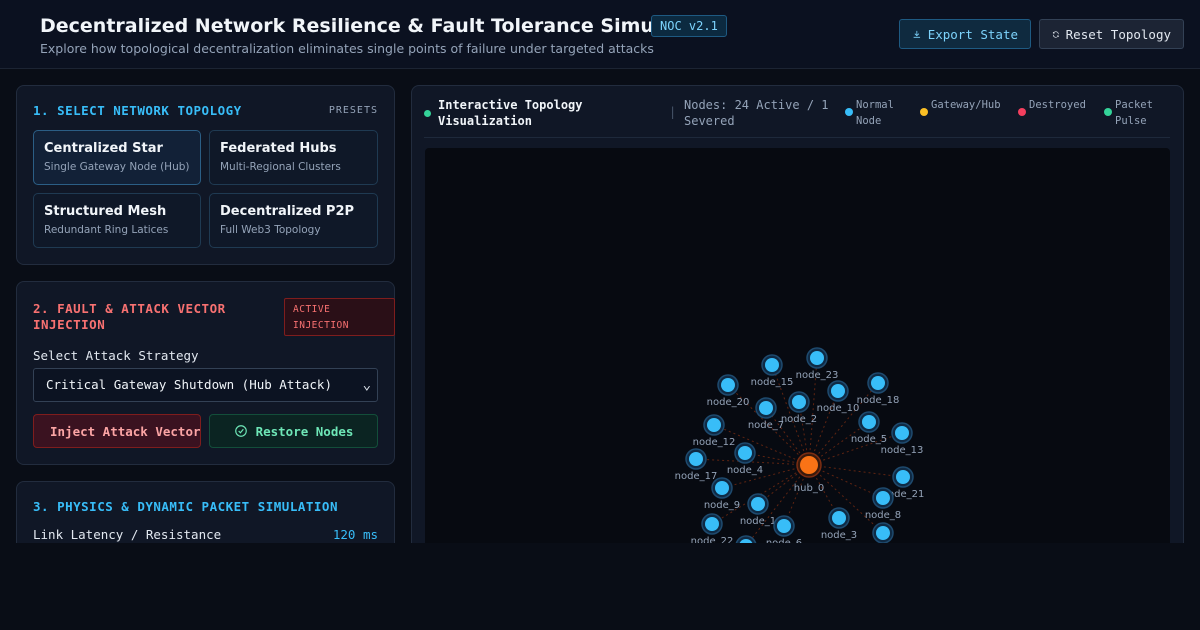 This screenshot has height=630, width=1200. Describe the element at coordinates (1022, 112) in the screenshot. I see `legend-destroyed-swatch` at that location.